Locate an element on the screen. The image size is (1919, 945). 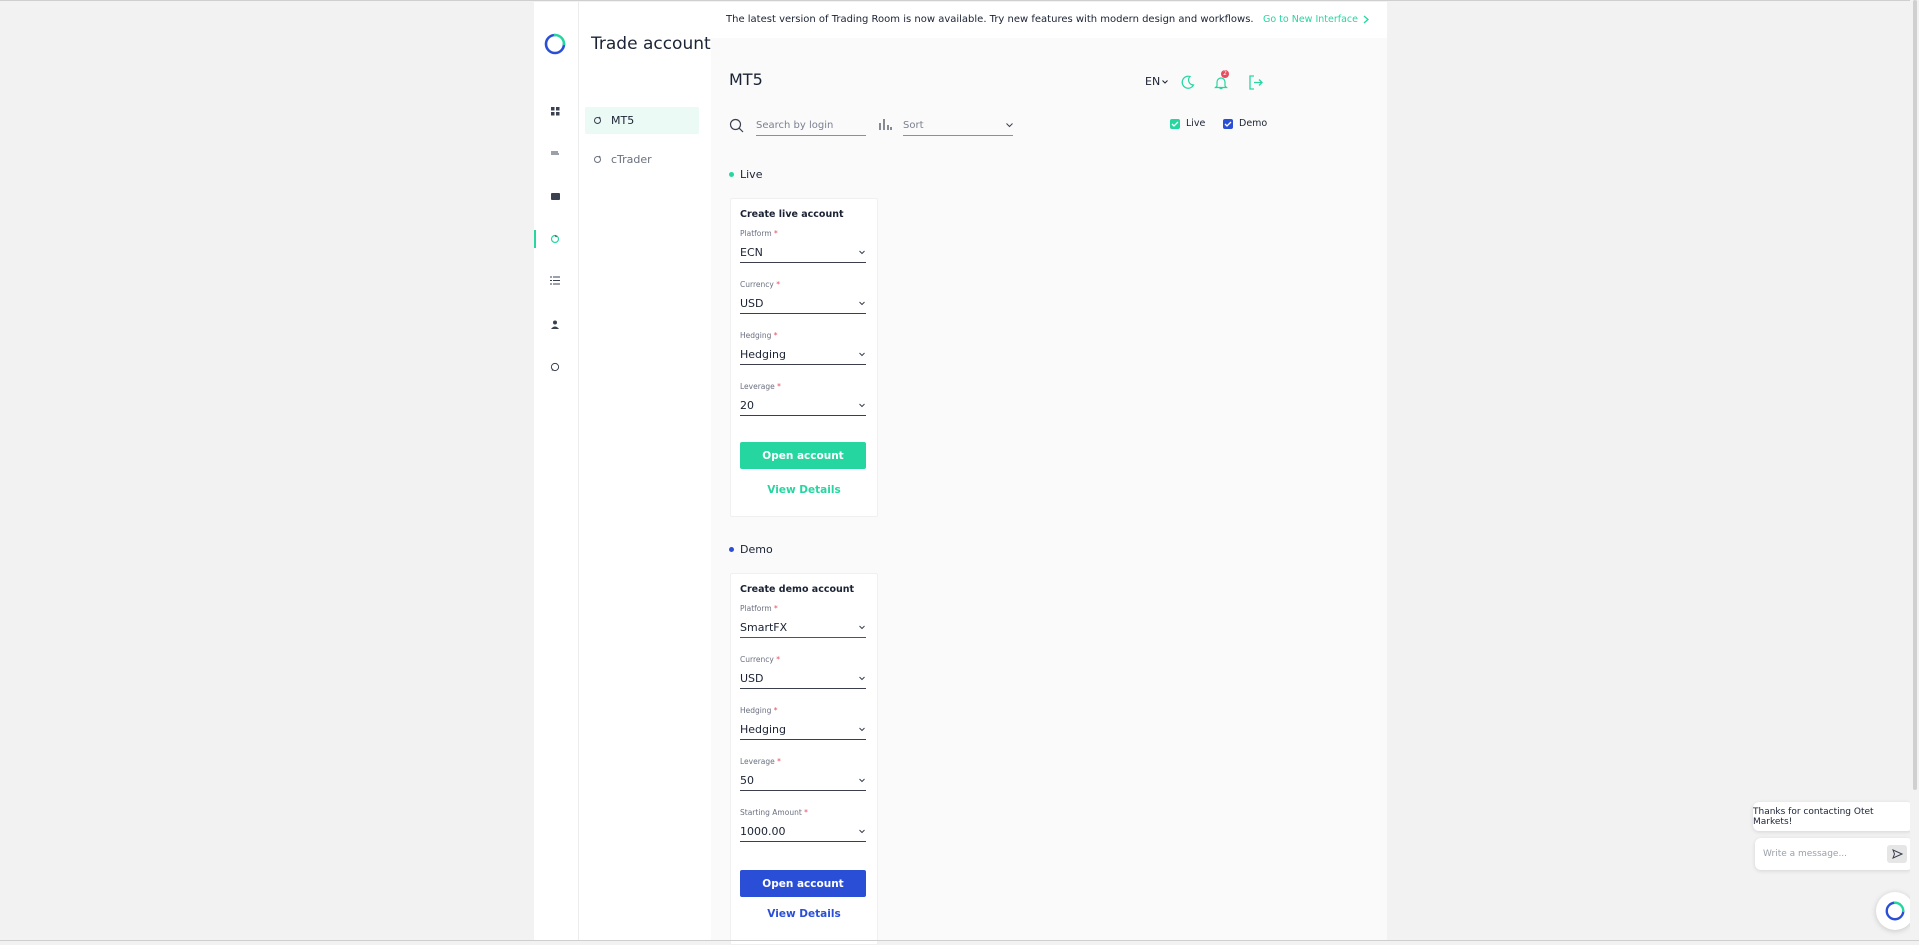
filter-live-checkbox: Live is located at coordinates (1187, 123).